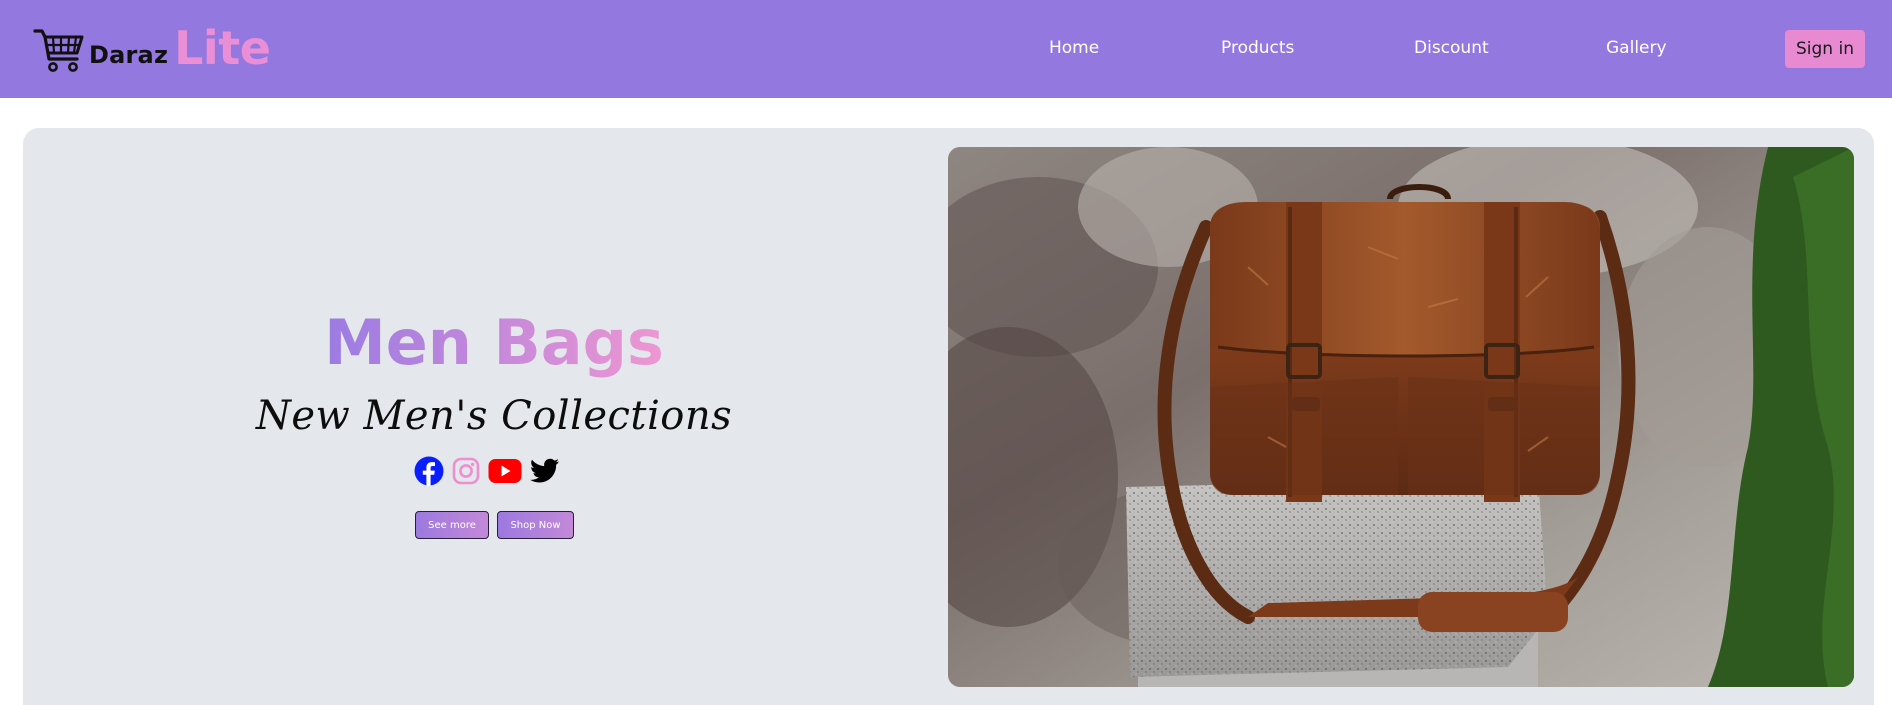  What do you see at coordinates (429, 471) in the screenshot?
I see `facebook-icon` at bounding box center [429, 471].